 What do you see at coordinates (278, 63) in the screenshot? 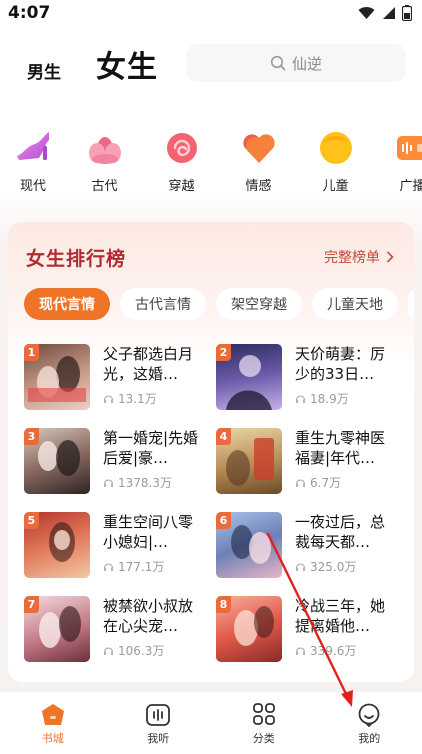
I see `search-icon` at bounding box center [278, 63].